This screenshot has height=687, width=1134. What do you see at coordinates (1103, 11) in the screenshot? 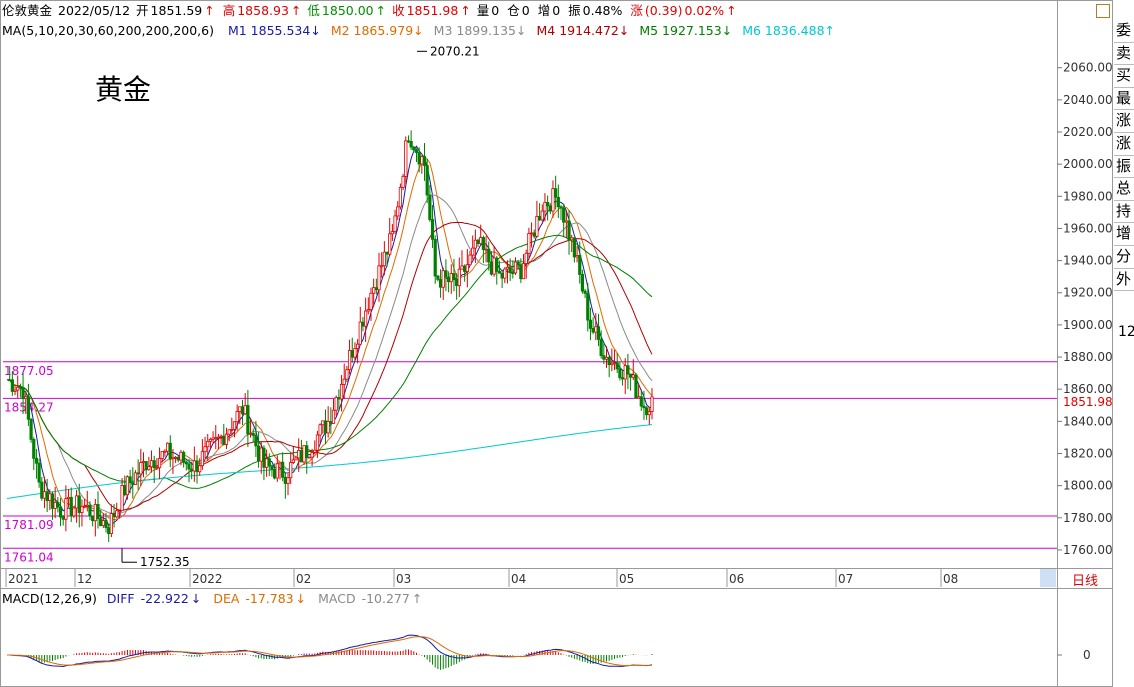
I see `panel-toggle-icon` at bounding box center [1103, 11].